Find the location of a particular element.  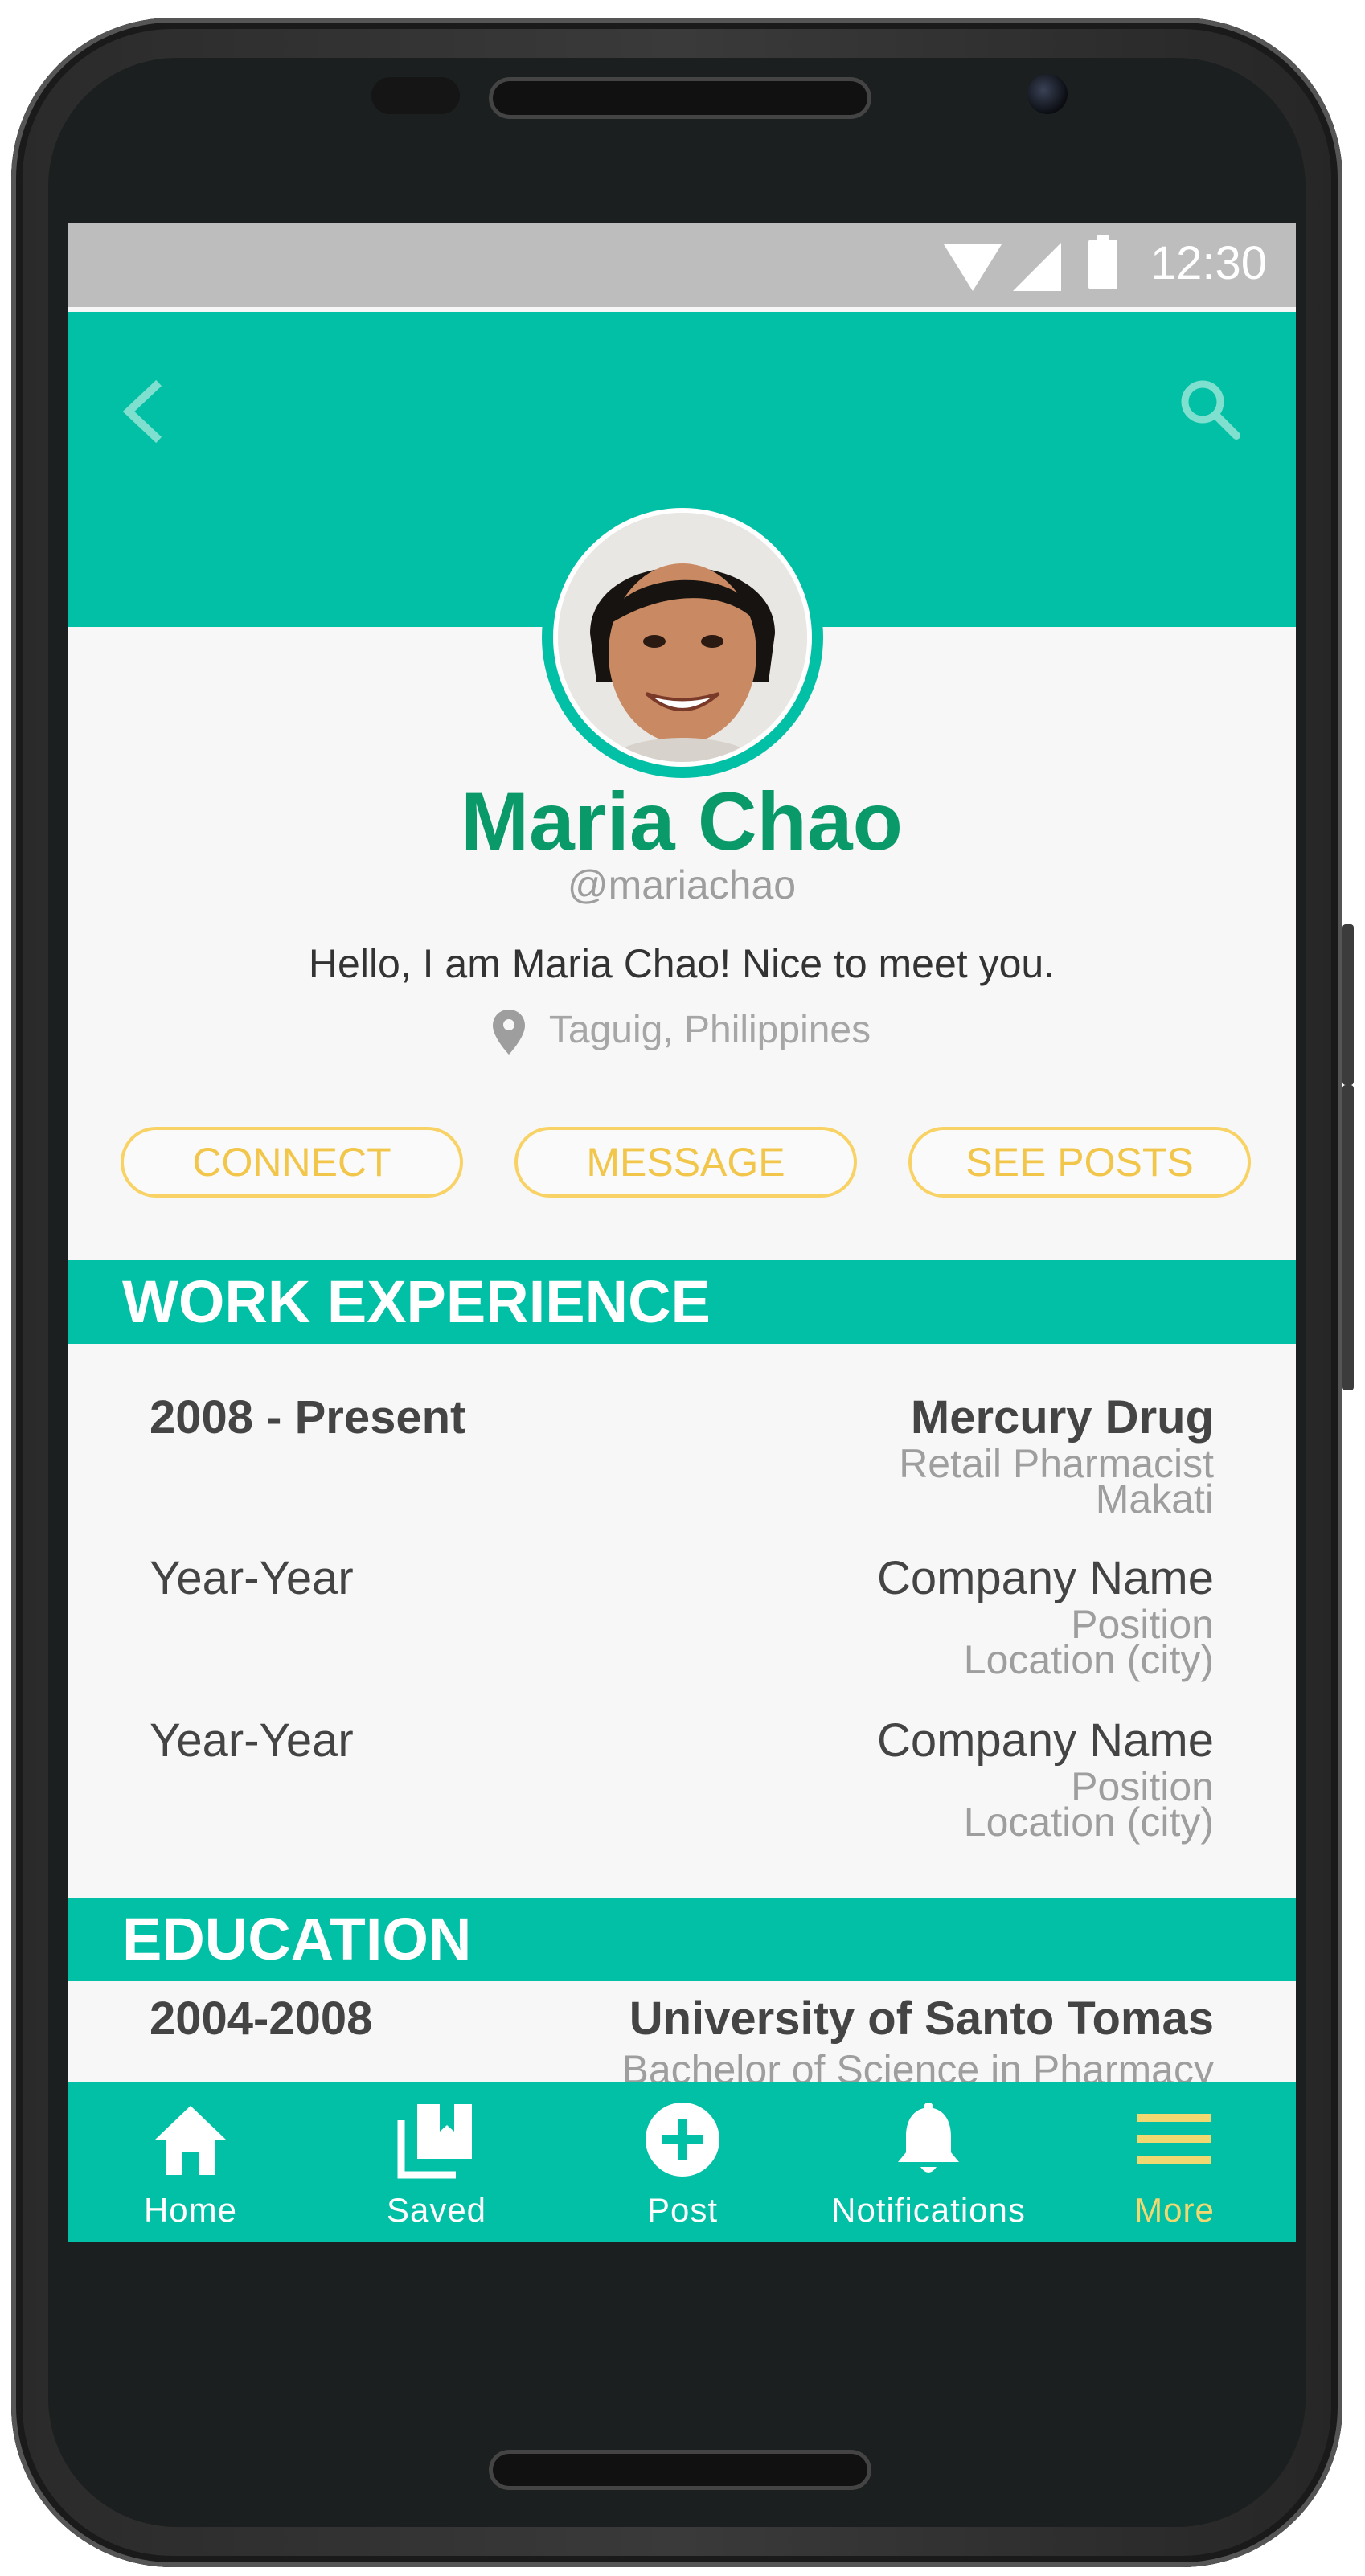

back-arrow-icon is located at coordinates (141, 411).